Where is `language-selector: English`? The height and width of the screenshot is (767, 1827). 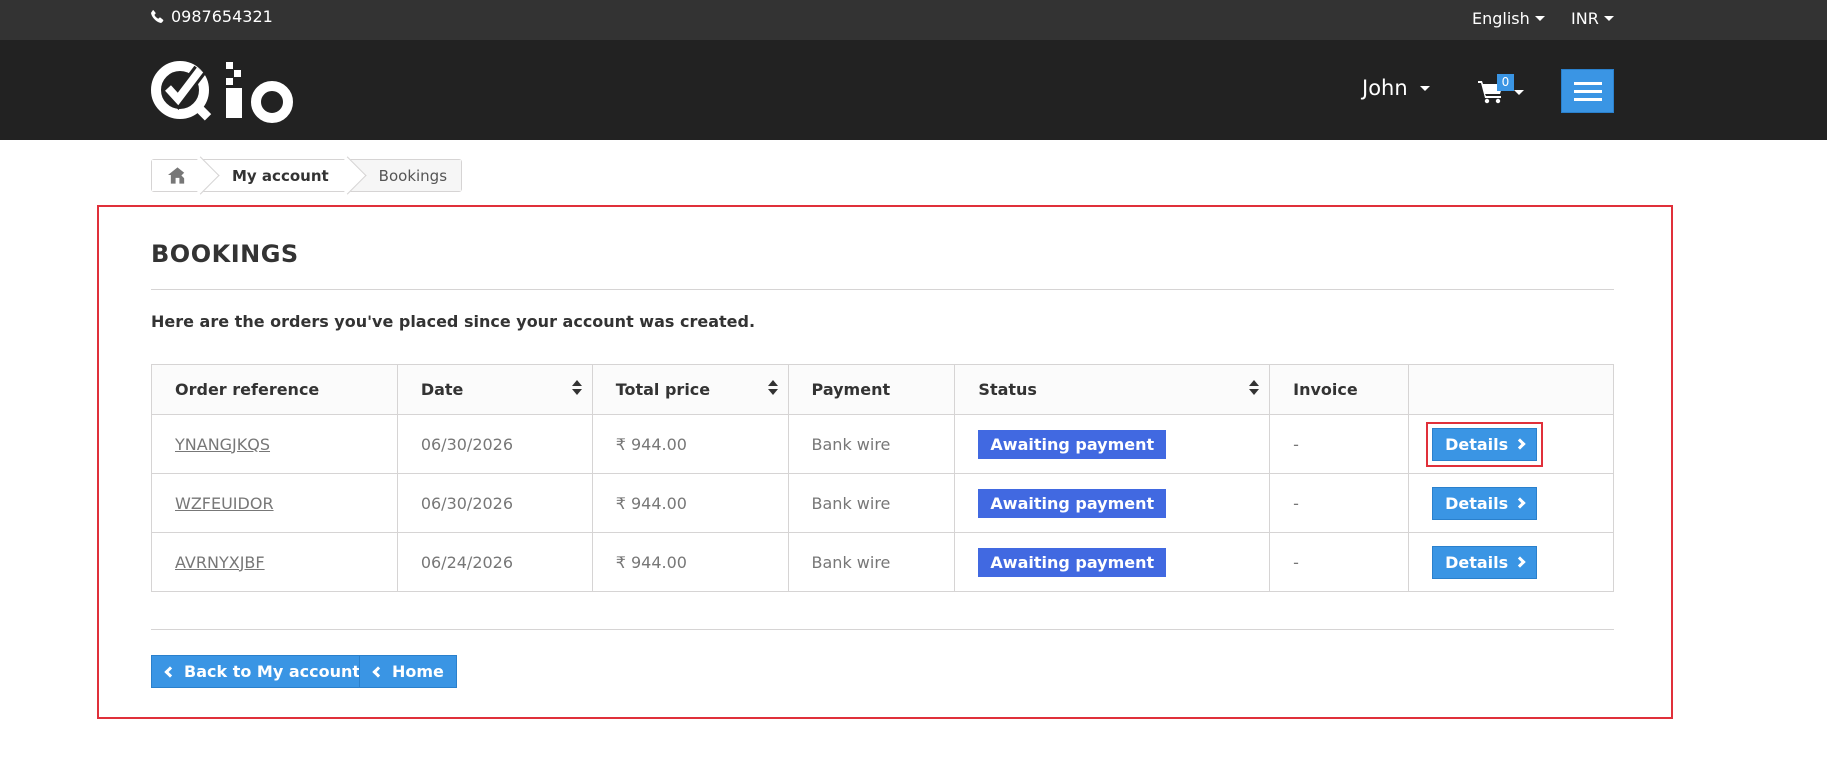 language-selector: English is located at coordinates (1508, 18).